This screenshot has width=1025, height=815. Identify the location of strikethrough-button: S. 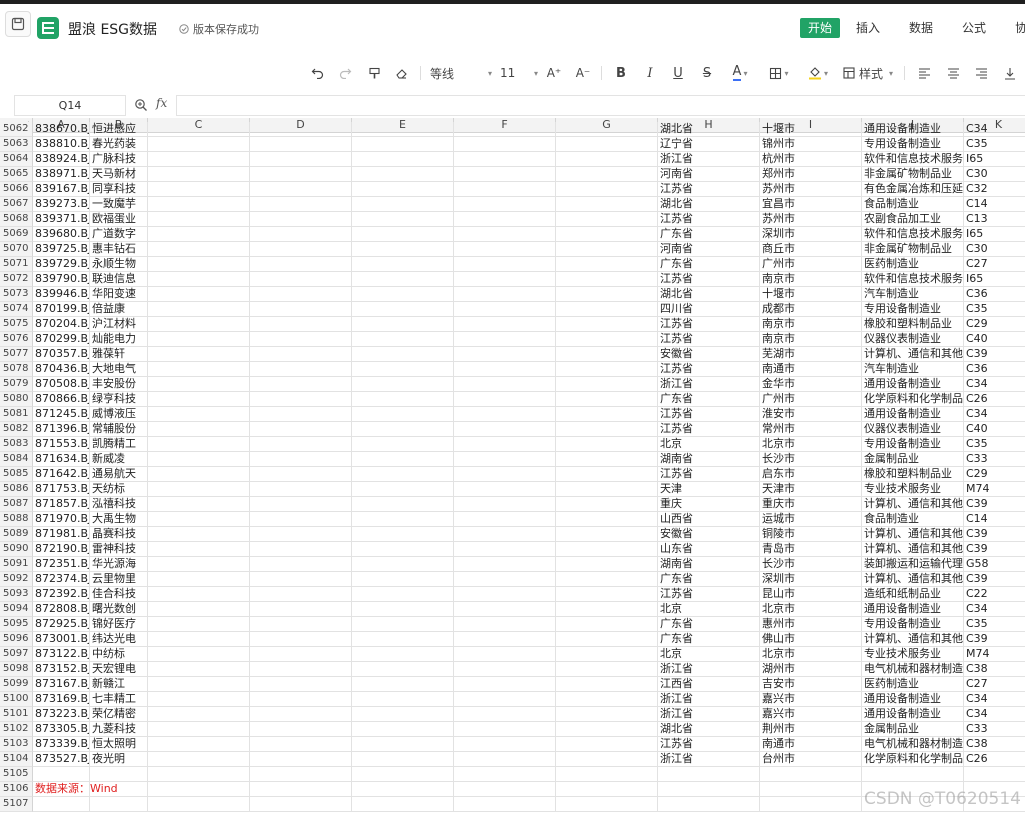
(707, 73).